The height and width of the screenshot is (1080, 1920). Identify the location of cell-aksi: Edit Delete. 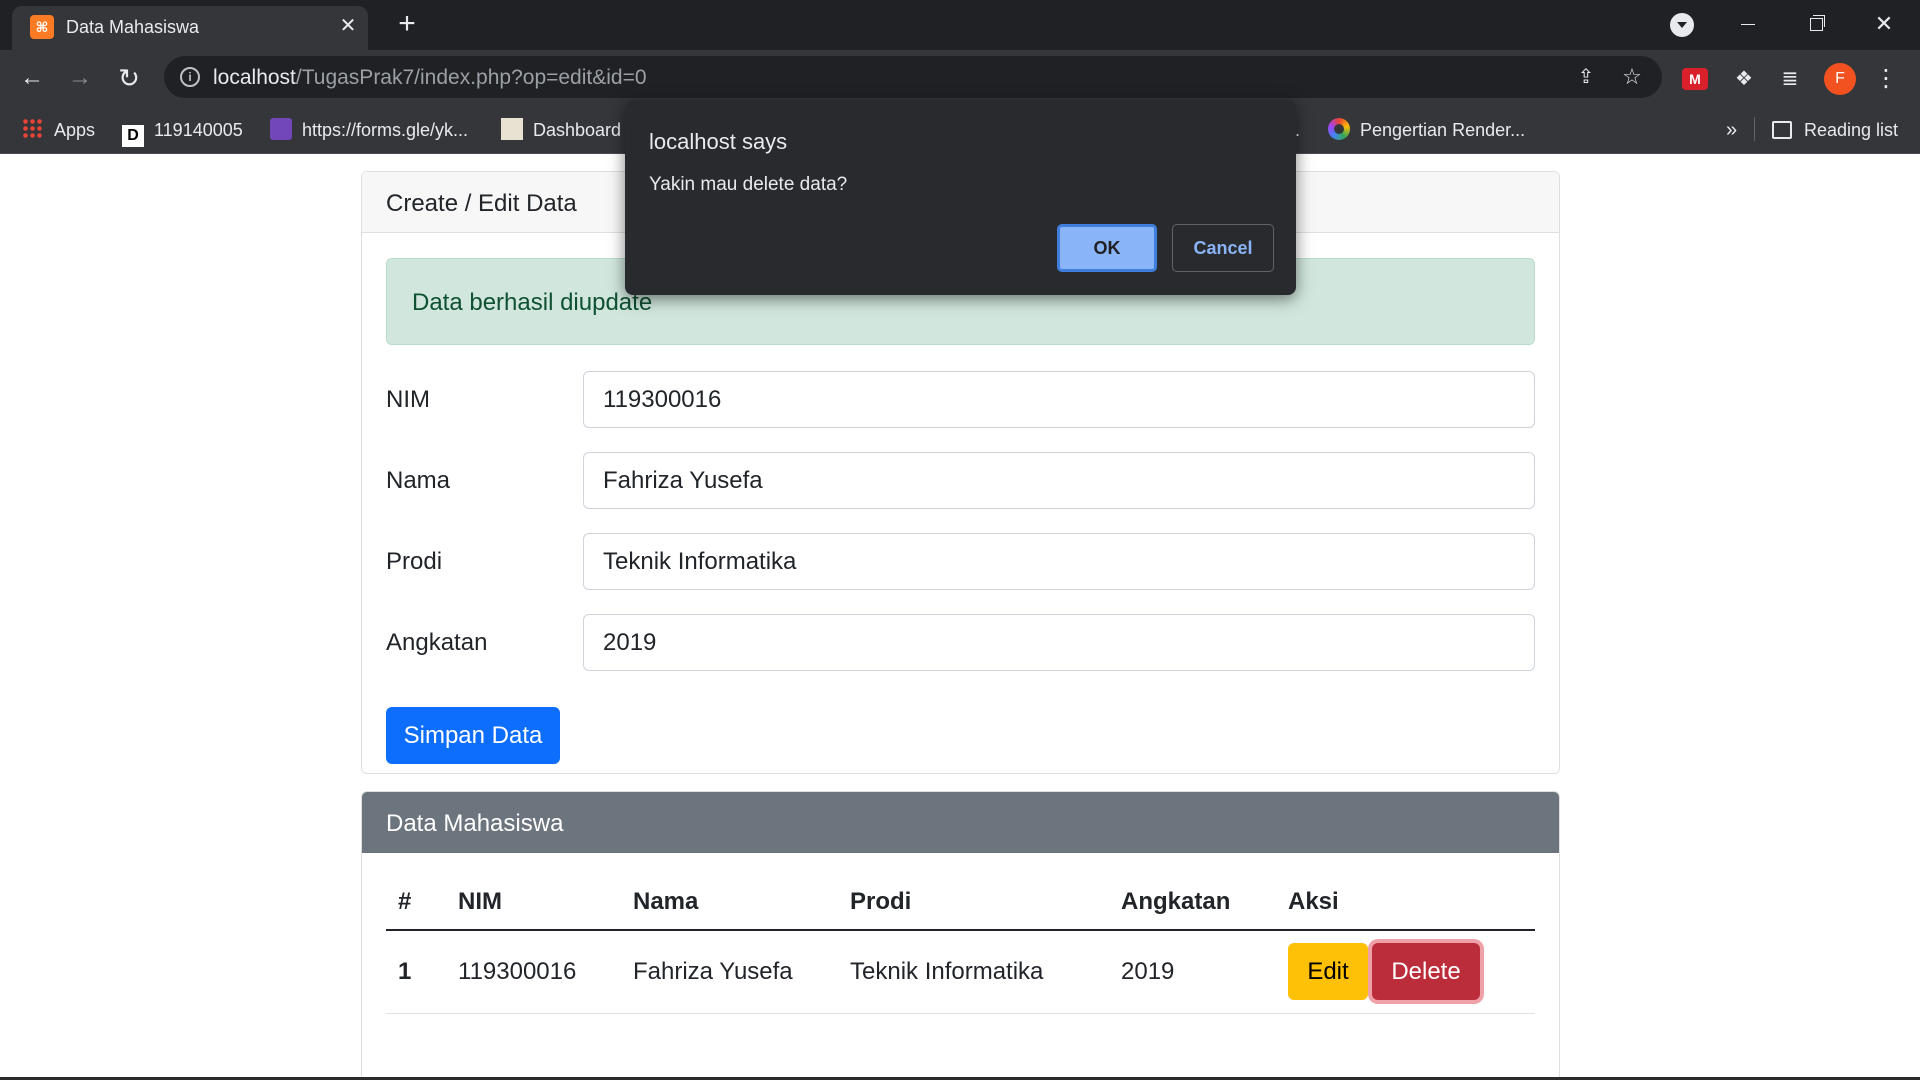
(1405, 972).